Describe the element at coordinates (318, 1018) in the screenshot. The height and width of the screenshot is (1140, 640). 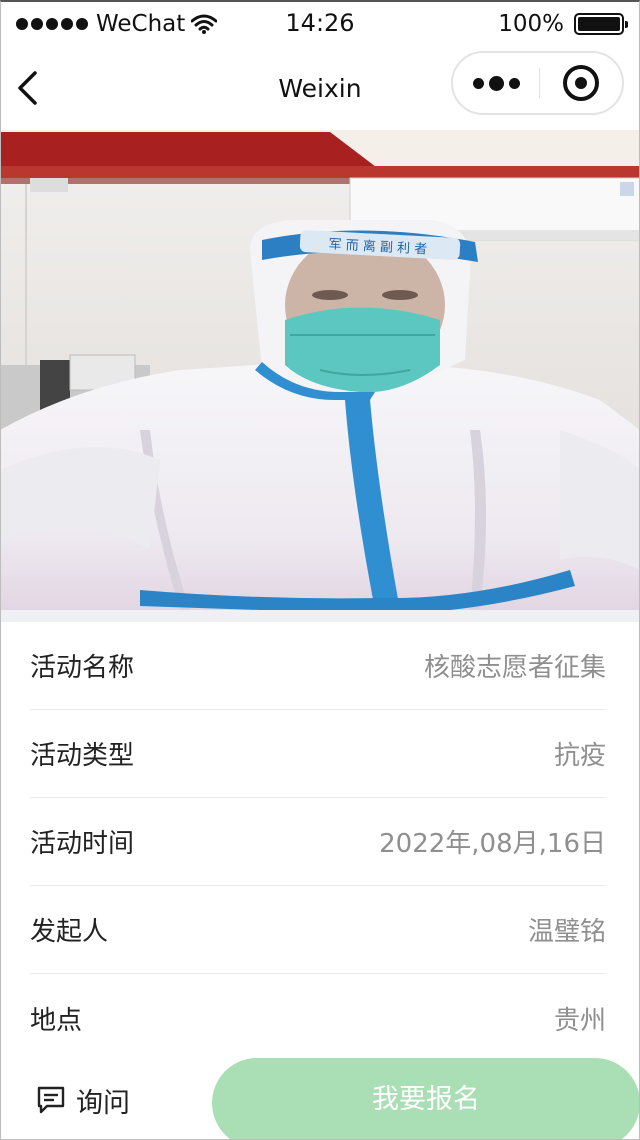
I see `info-row-location: 地点 贵州` at that location.